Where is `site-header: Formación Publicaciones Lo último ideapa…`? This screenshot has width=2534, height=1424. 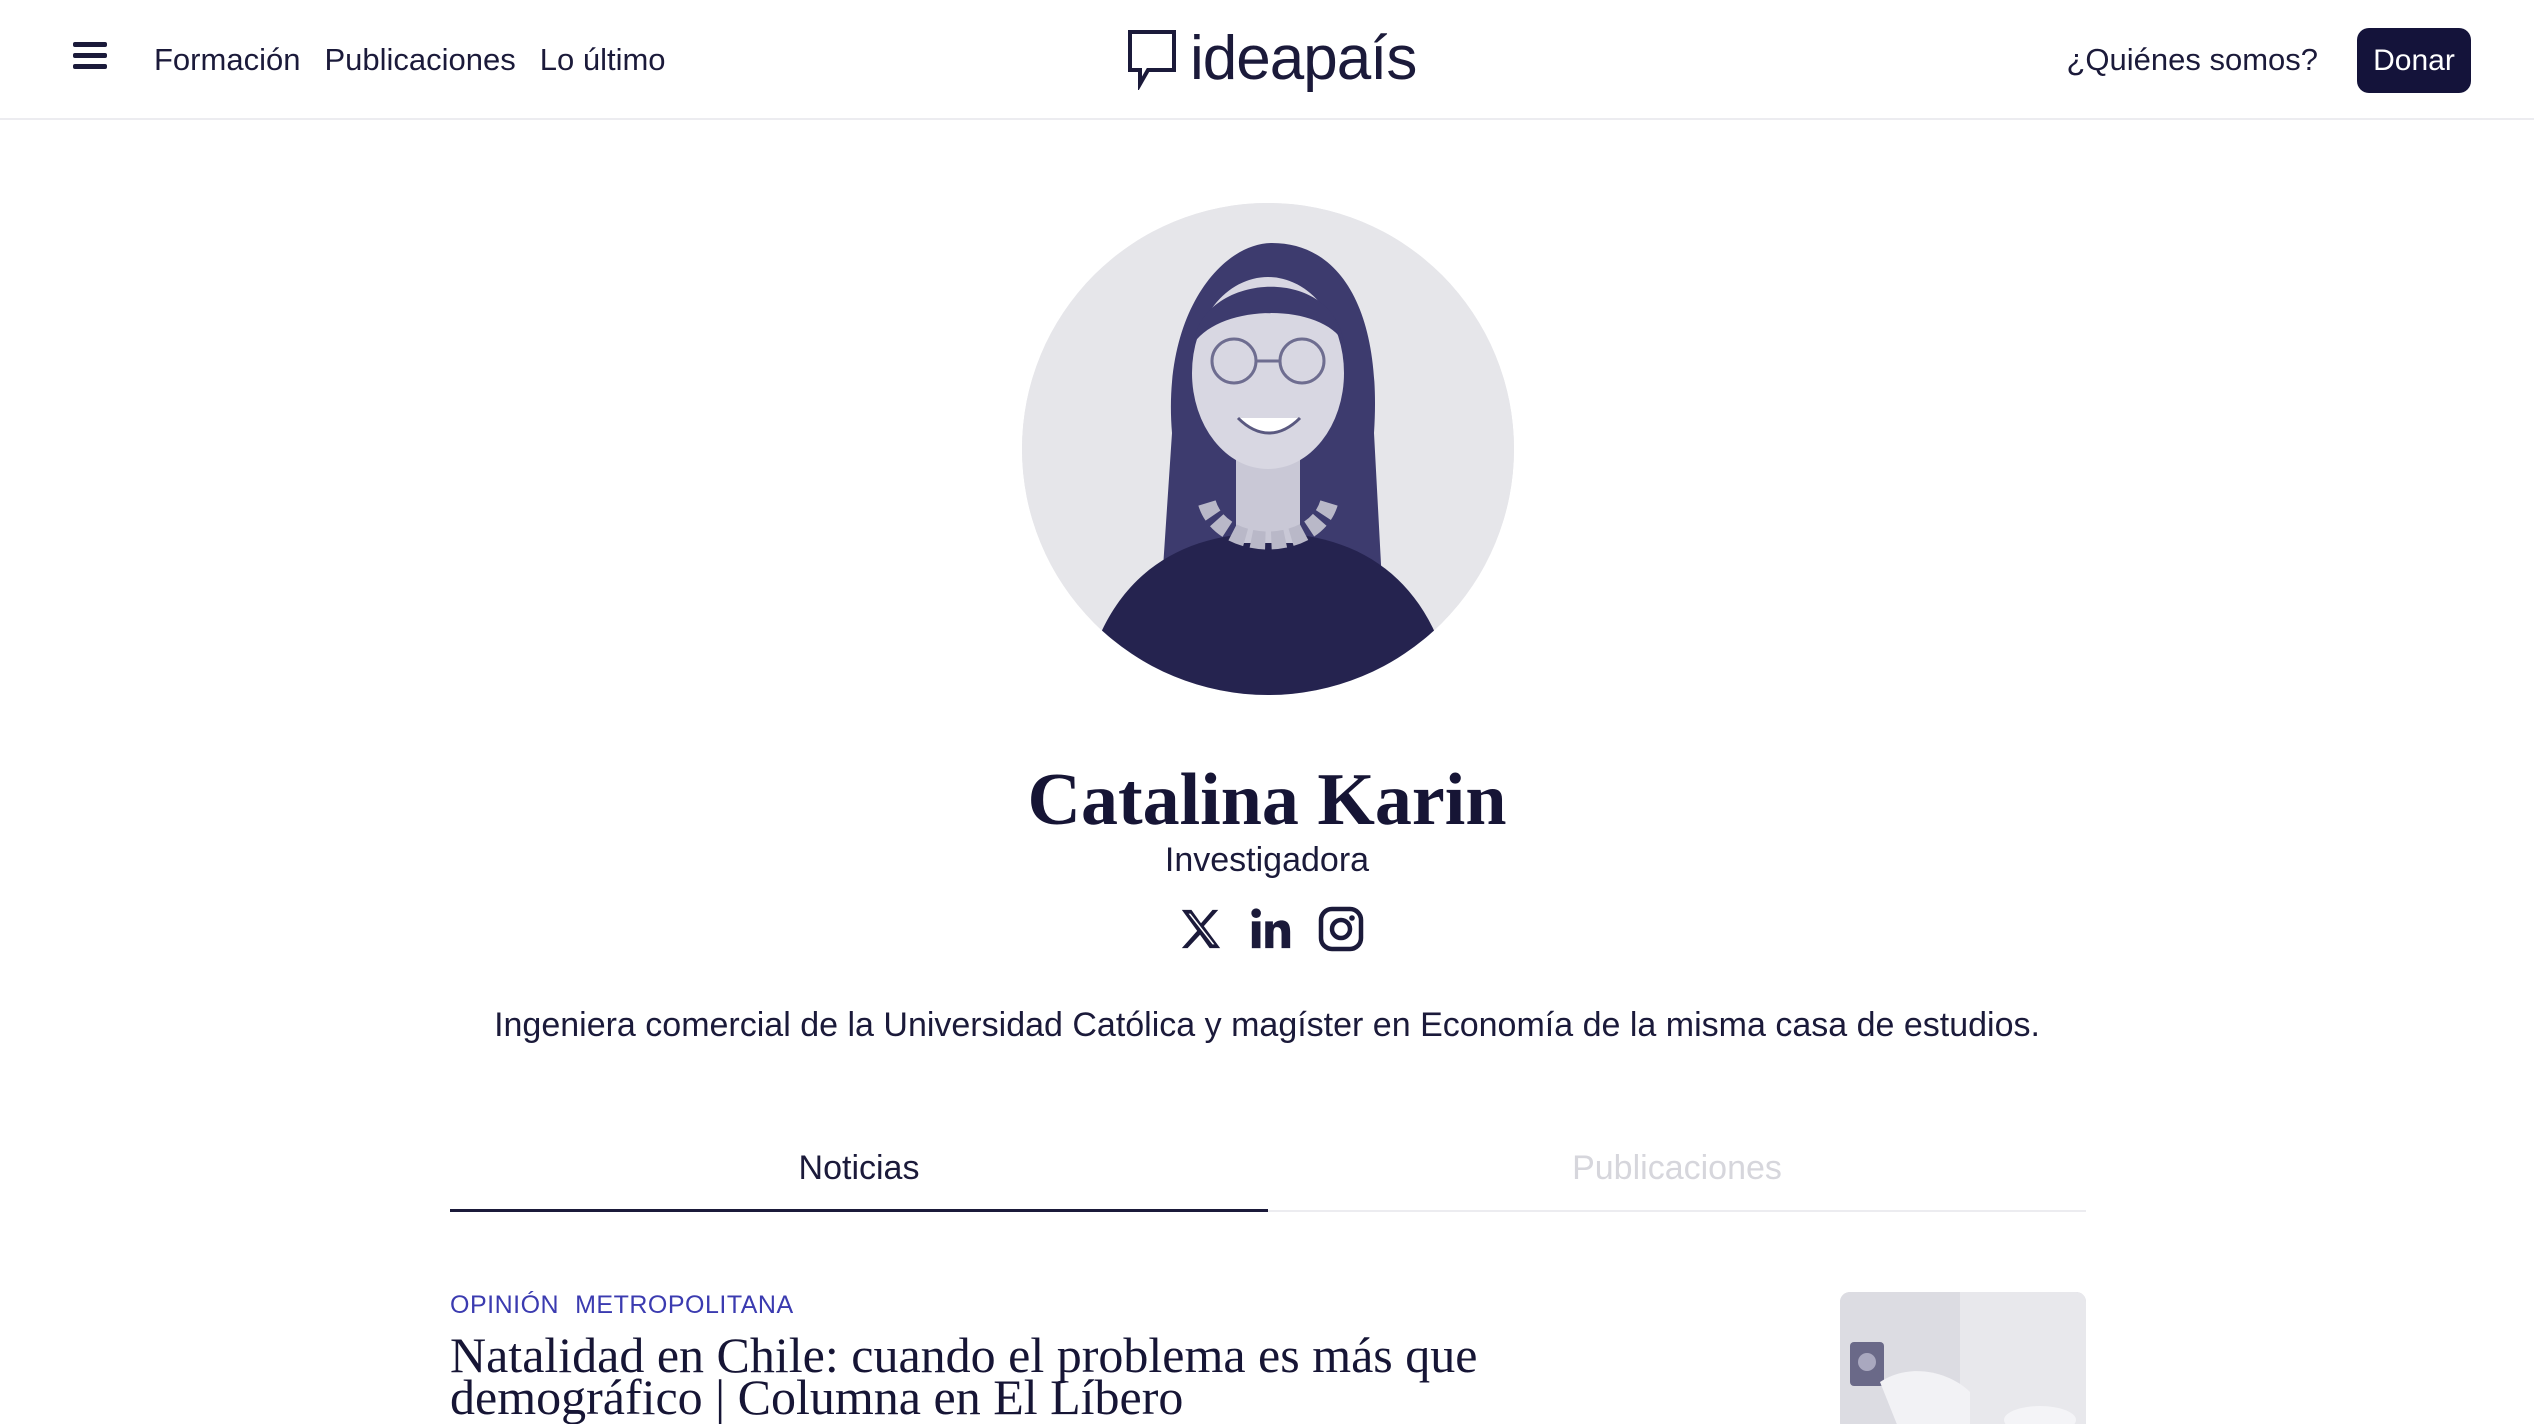
site-header: Formación Publicaciones Lo último ideapa… is located at coordinates (1267, 60).